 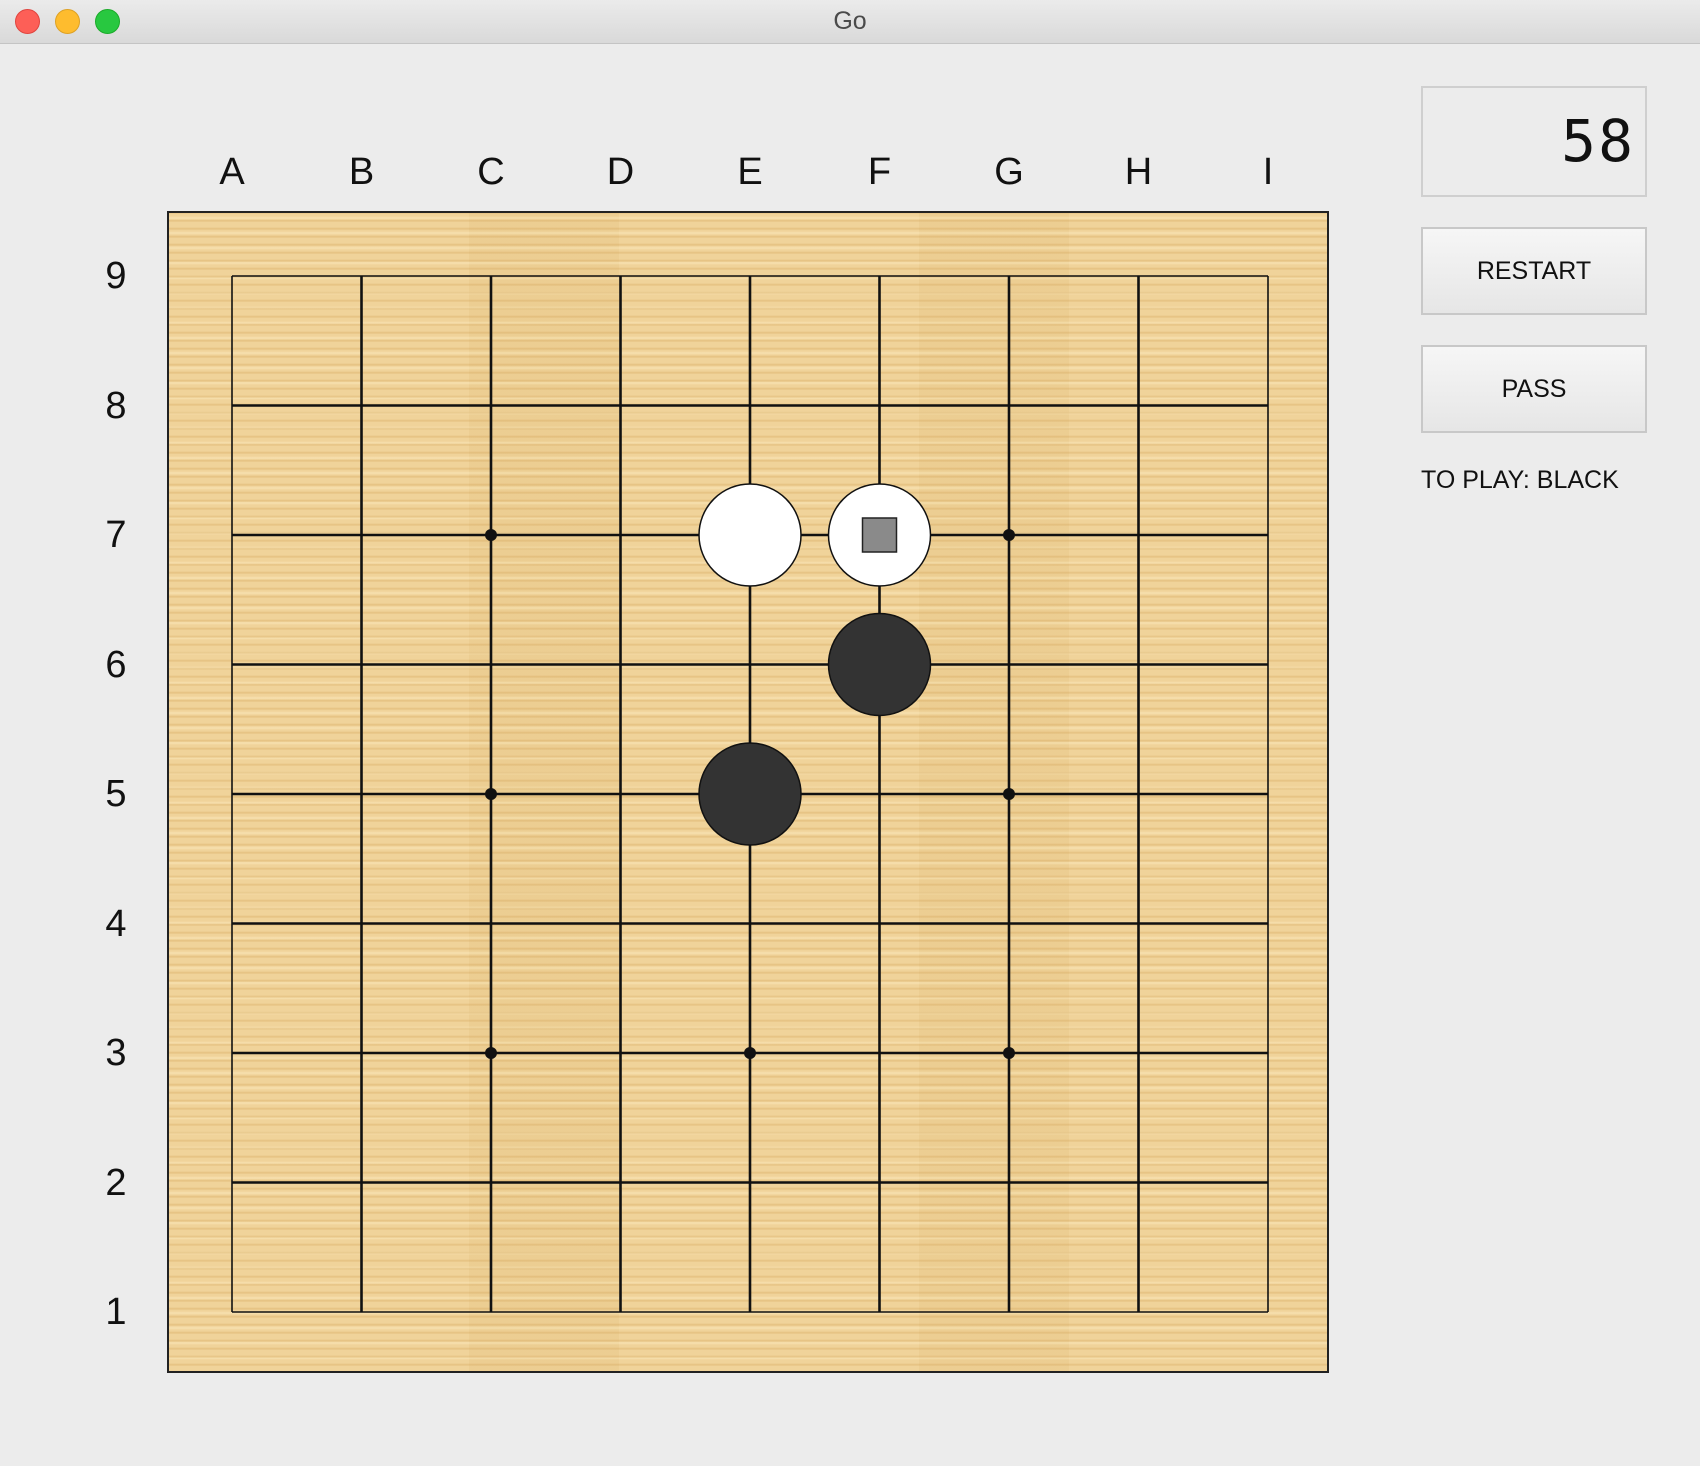 What do you see at coordinates (116, 405) in the screenshot?
I see `row-label-8: 8` at bounding box center [116, 405].